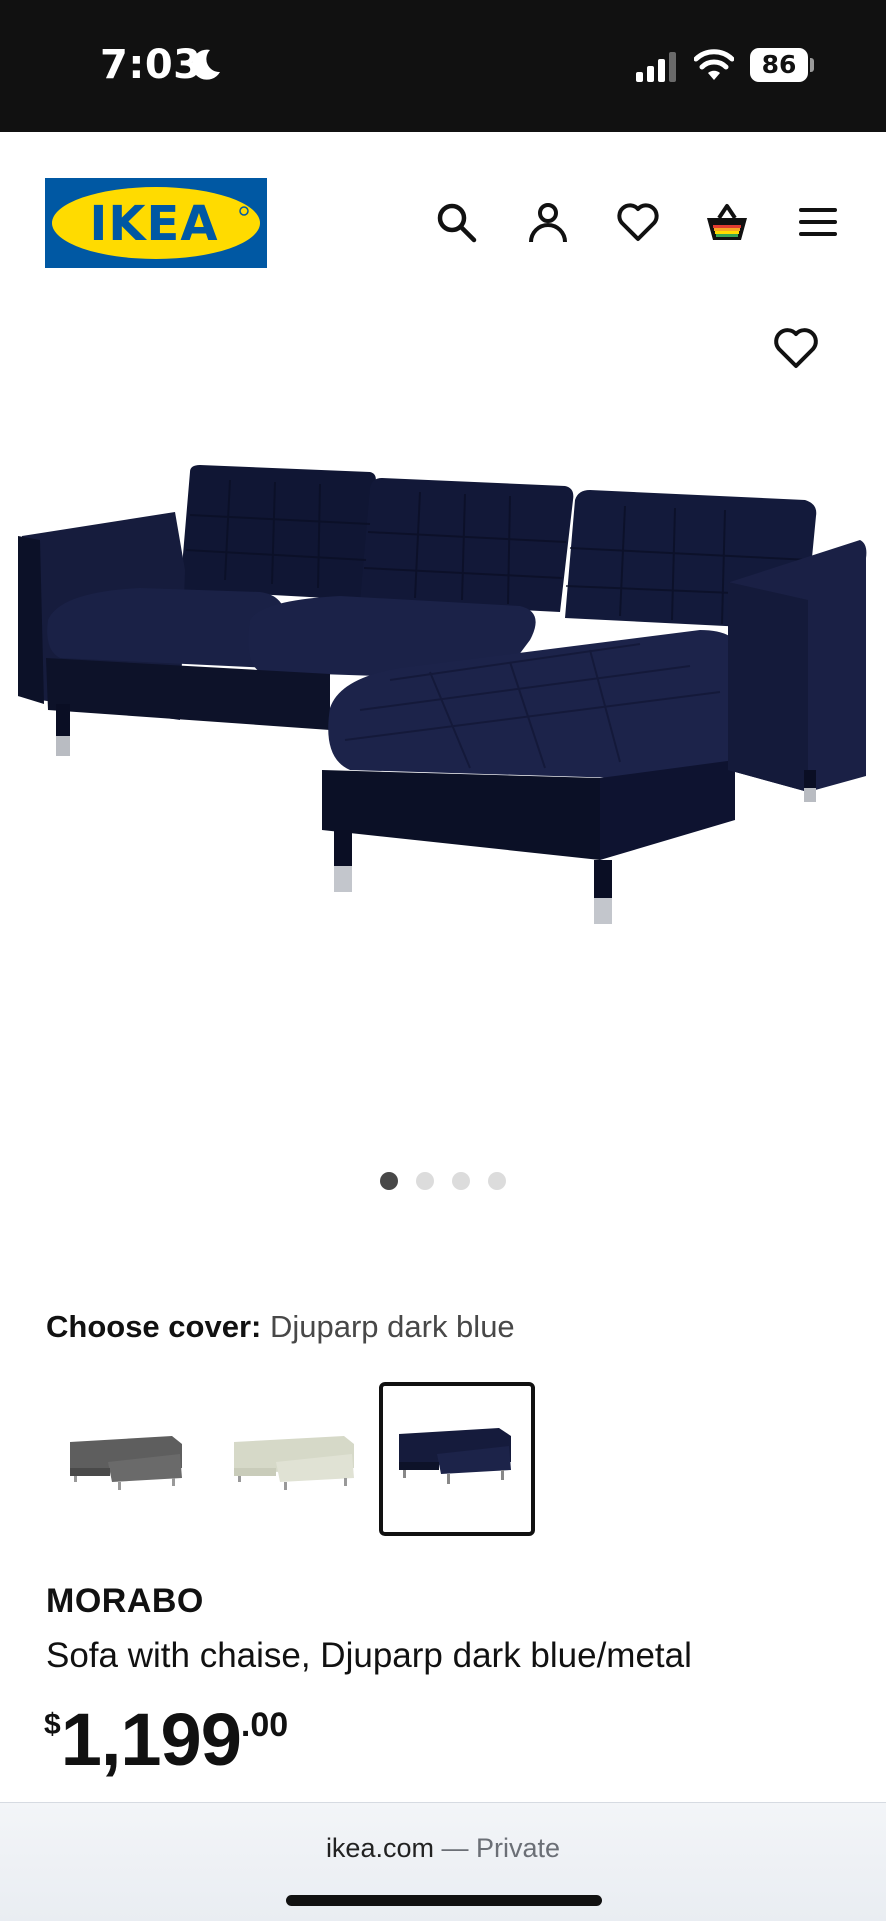 This screenshot has height=1921, width=886. I want to click on signal-icon, so click(656, 67).